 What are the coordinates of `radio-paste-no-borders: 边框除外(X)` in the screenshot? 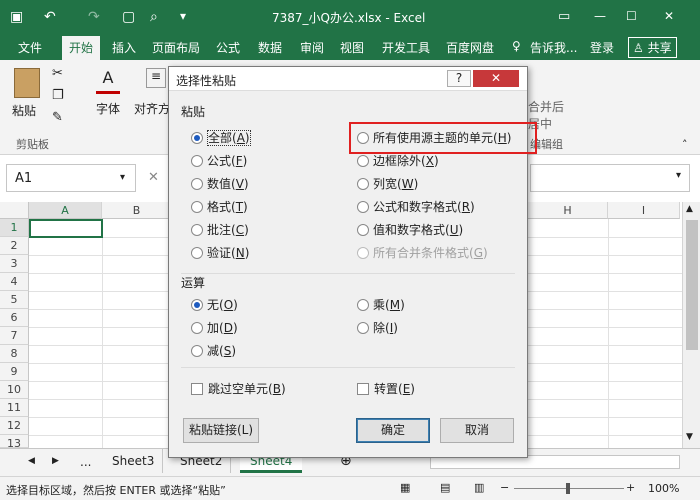 It's located at (398, 161).